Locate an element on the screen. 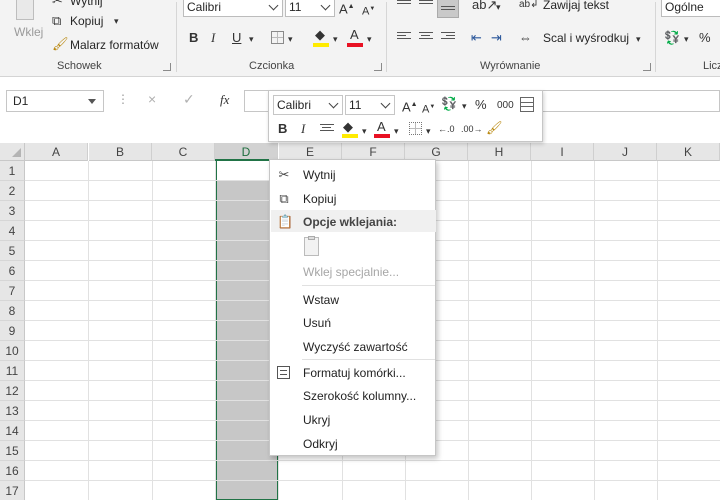  orientation-dropdown-icon: ▾ is located at coordinates (498, 7).